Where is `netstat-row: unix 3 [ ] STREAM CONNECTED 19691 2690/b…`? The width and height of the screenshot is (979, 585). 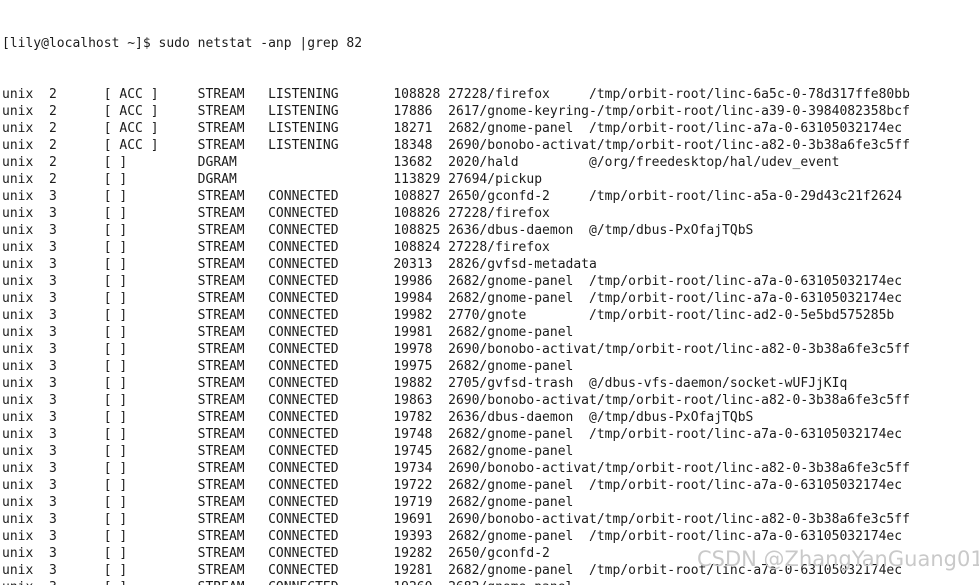 netstat-row: unix 3 [ ] STREAM CONNECTED 19691 2690/b… is located at coordinates (456, 519).